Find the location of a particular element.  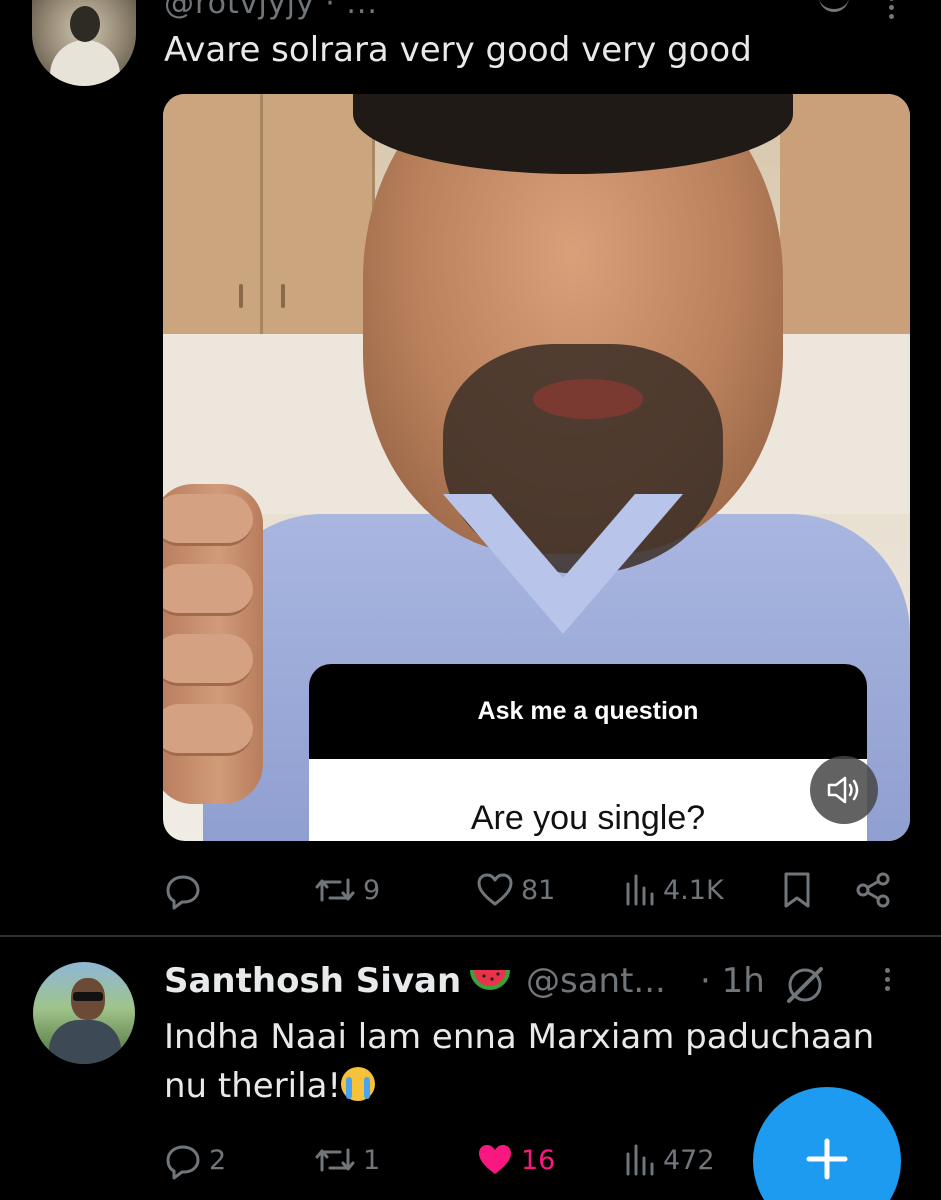

tweet-text: Avare solrara very good very good is located at coordinates (458, 50).